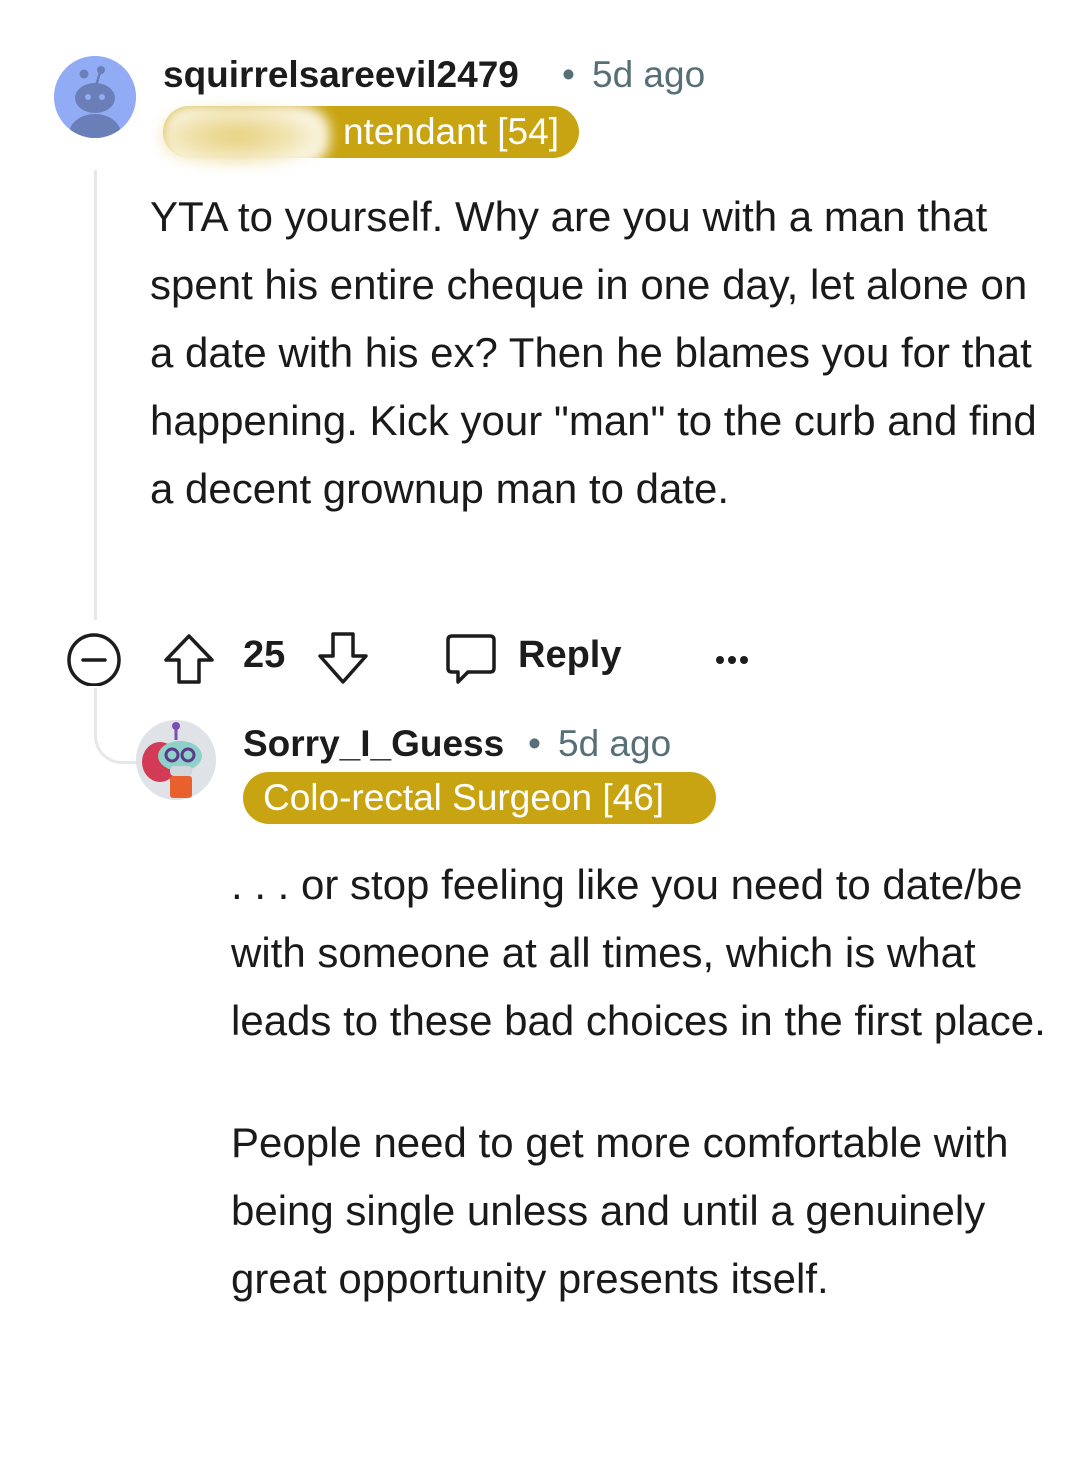  I want to click on vote-score: 25, so click(264, 655).